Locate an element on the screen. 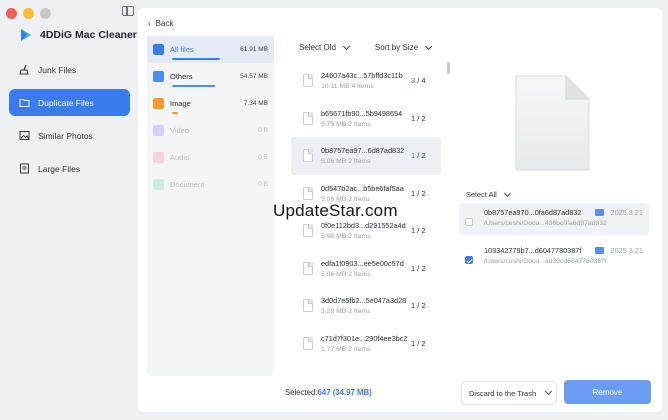  sidebar-item-label: Junk Files is located at coordinates (57, 69).